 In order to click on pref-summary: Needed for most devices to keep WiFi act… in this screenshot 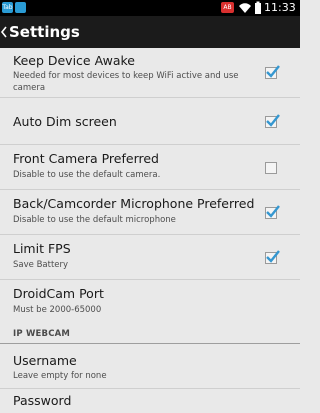, I will do `click(126, 82)`.